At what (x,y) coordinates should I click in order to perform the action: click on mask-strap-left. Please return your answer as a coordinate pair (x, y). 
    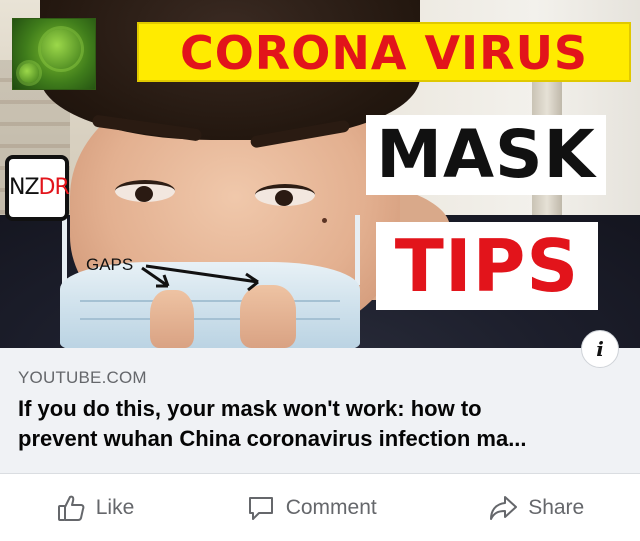
    Looking at the image, I should click on (64, 250).